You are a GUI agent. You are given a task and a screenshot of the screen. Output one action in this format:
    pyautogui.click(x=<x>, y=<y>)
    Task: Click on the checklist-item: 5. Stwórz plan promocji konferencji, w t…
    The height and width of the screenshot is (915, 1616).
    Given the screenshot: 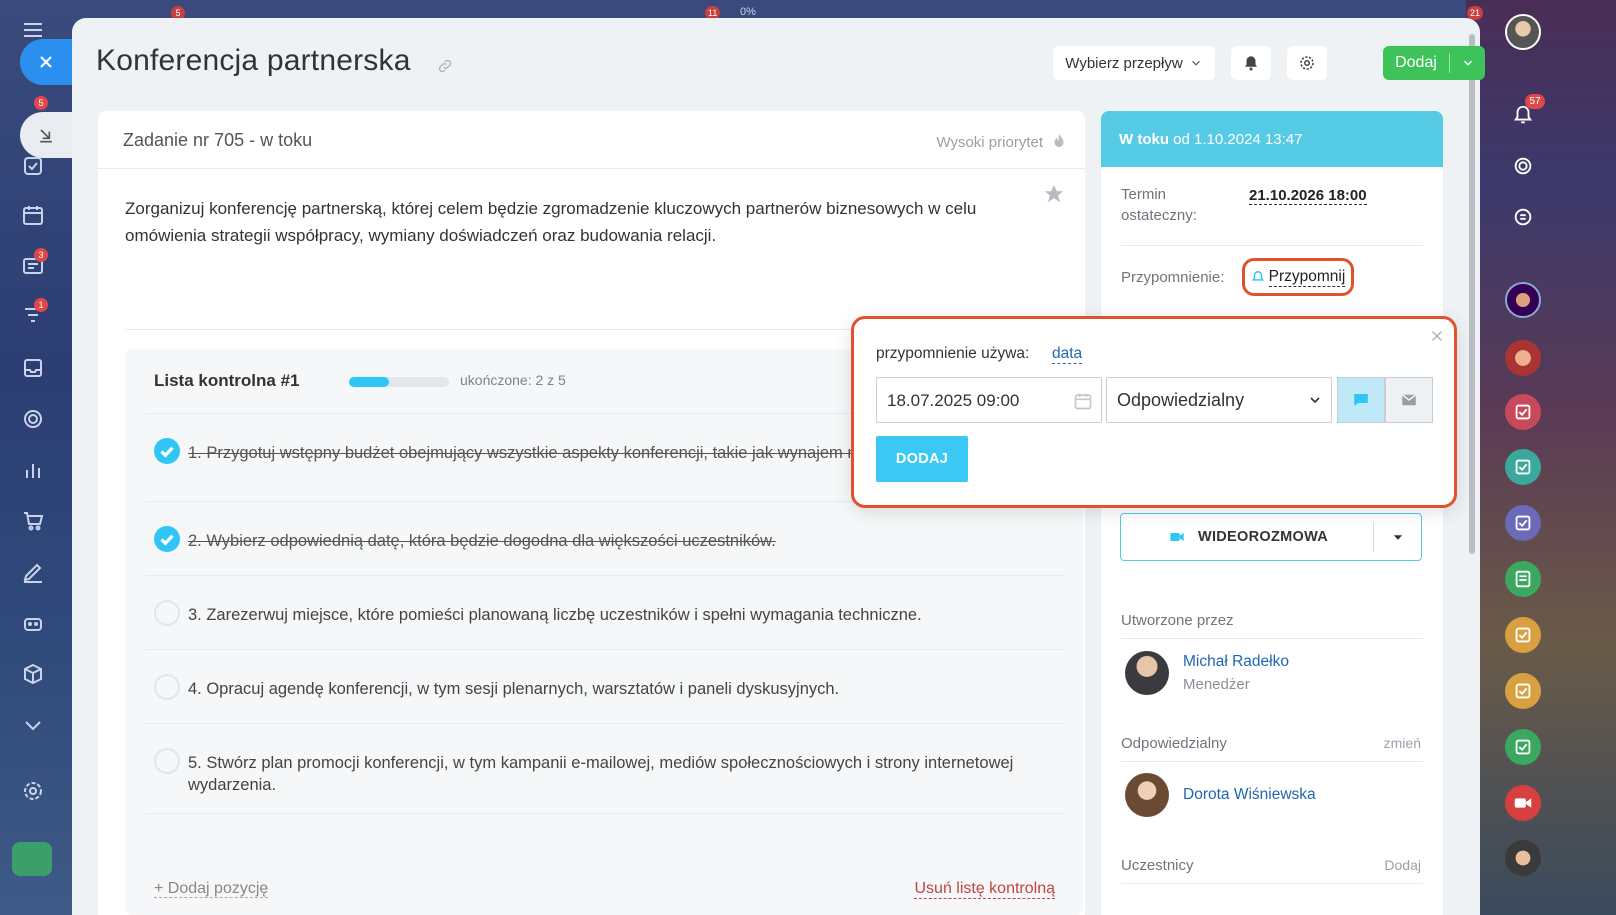 What is the action you would take?
    pyautogui.click(x=605, y=768)
    